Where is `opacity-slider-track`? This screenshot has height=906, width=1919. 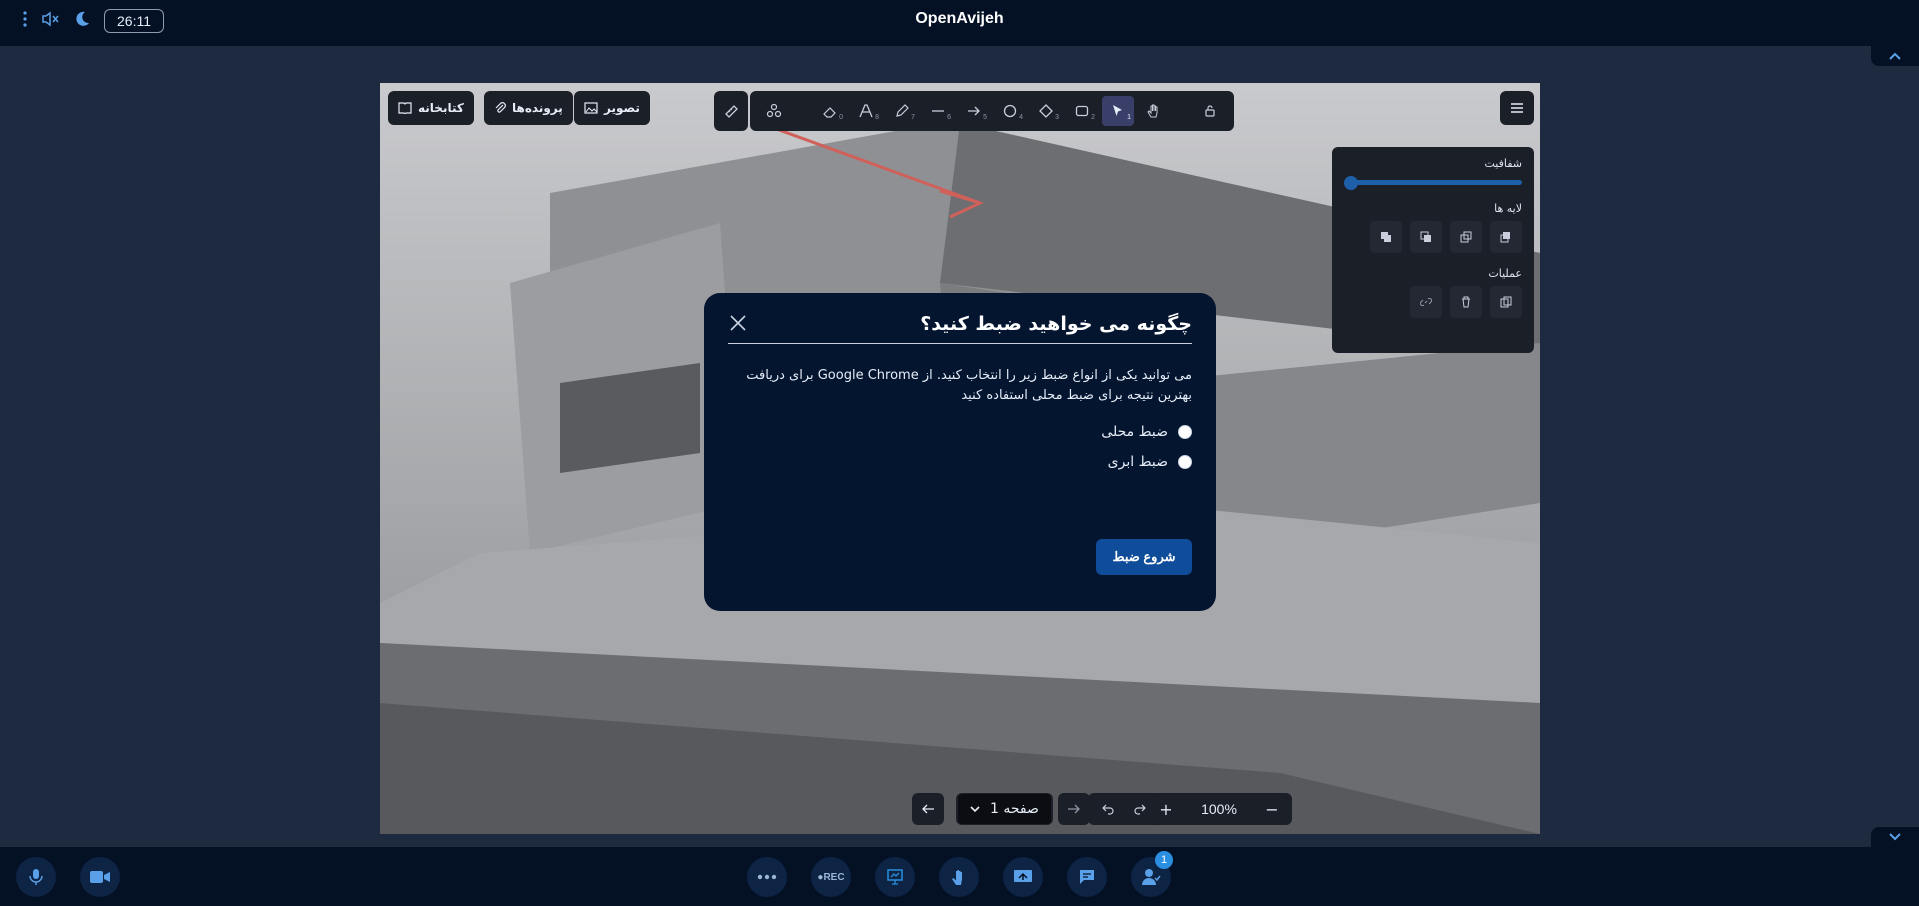 opacity-slider-track is located at coordinates (1433, 182).